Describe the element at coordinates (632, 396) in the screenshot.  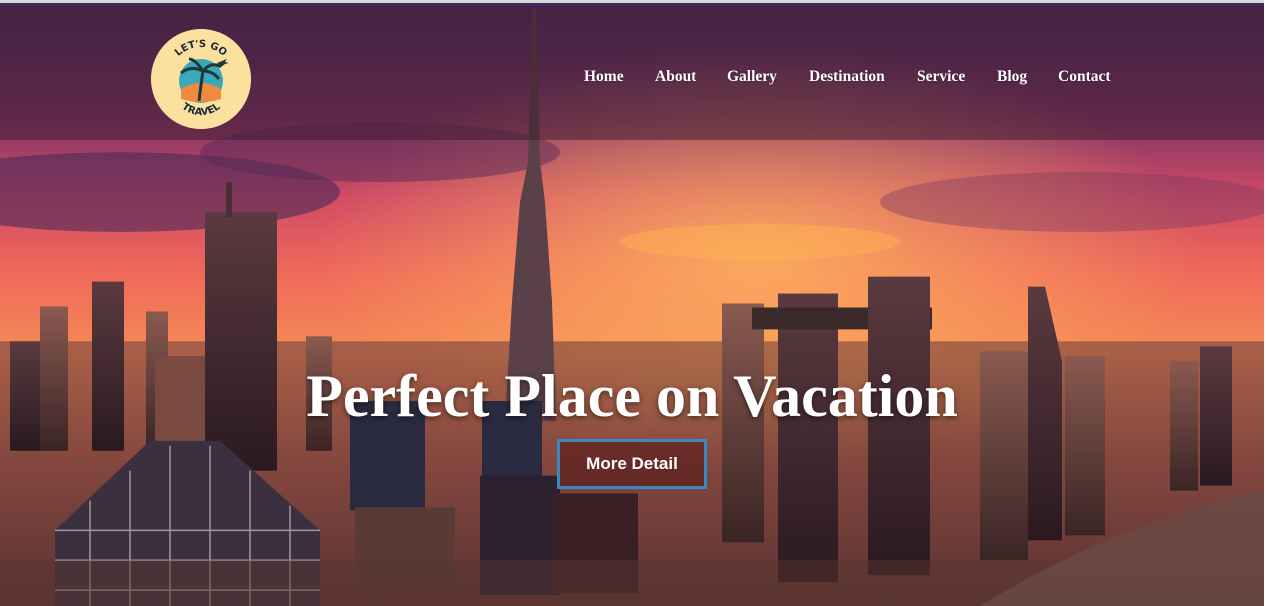
I see `hero-headline: Perfect Place on Vacation` at that location.